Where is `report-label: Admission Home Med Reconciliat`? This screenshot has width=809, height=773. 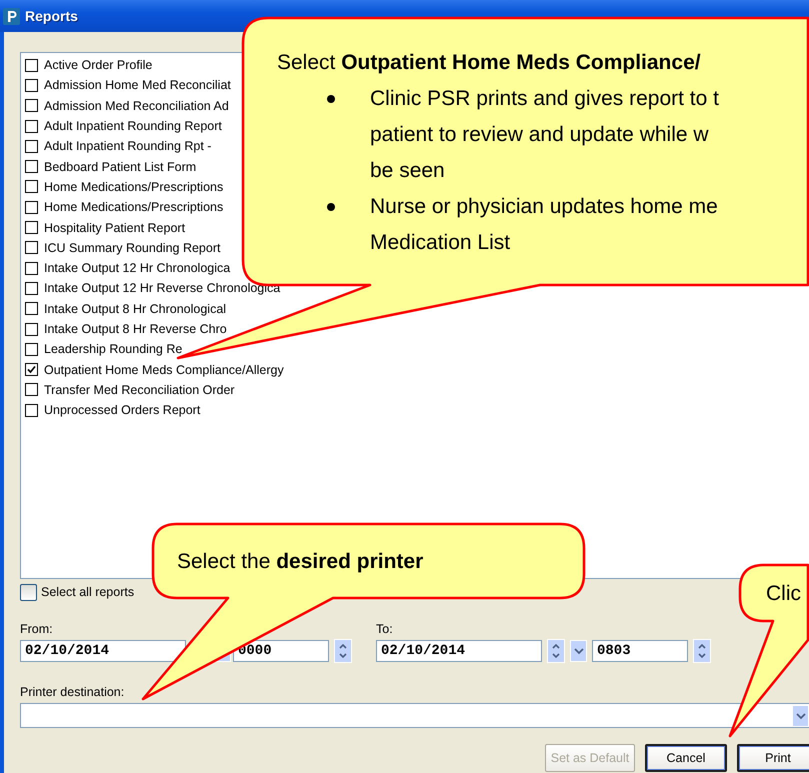 report-label: Admission Home Med Reconciliat is located at coordinates (137, 85).